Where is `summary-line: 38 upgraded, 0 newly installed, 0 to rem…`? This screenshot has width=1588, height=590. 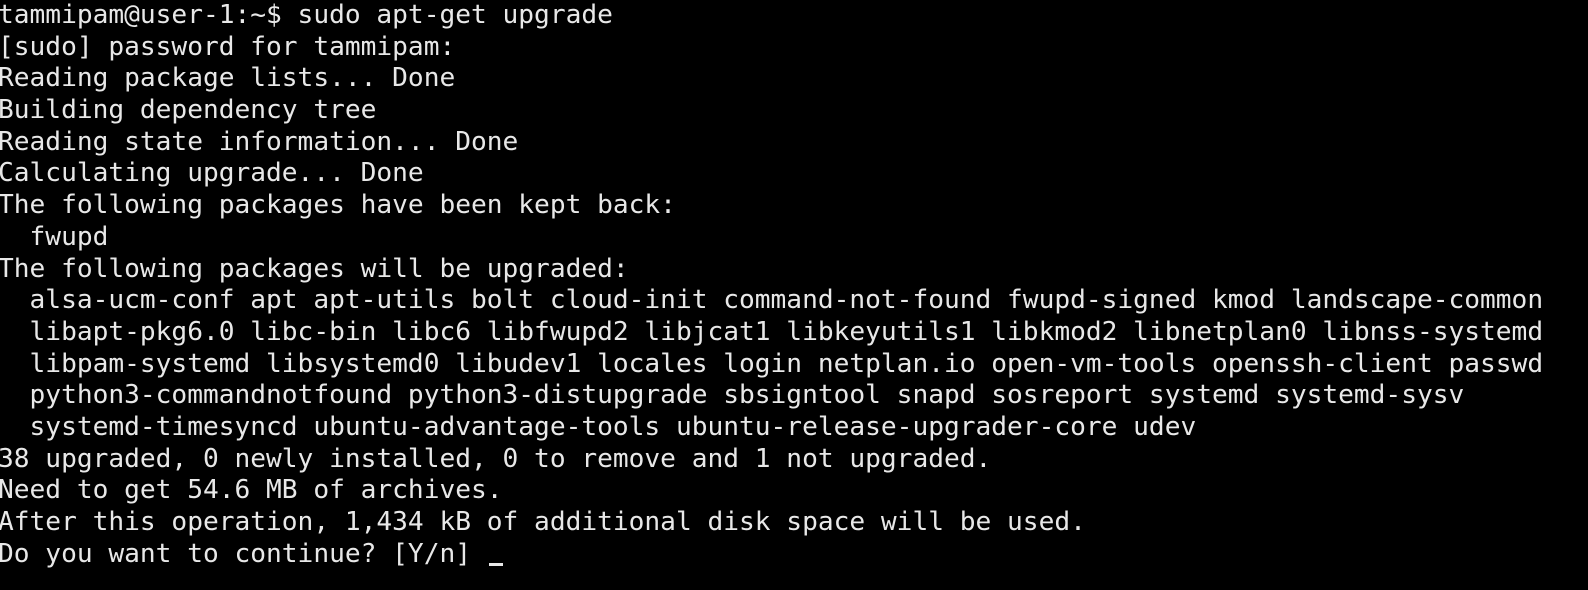 summary-line: 38 upgraded, 0 newly installed, 0 to rem… is located at coordinates (496, 458).